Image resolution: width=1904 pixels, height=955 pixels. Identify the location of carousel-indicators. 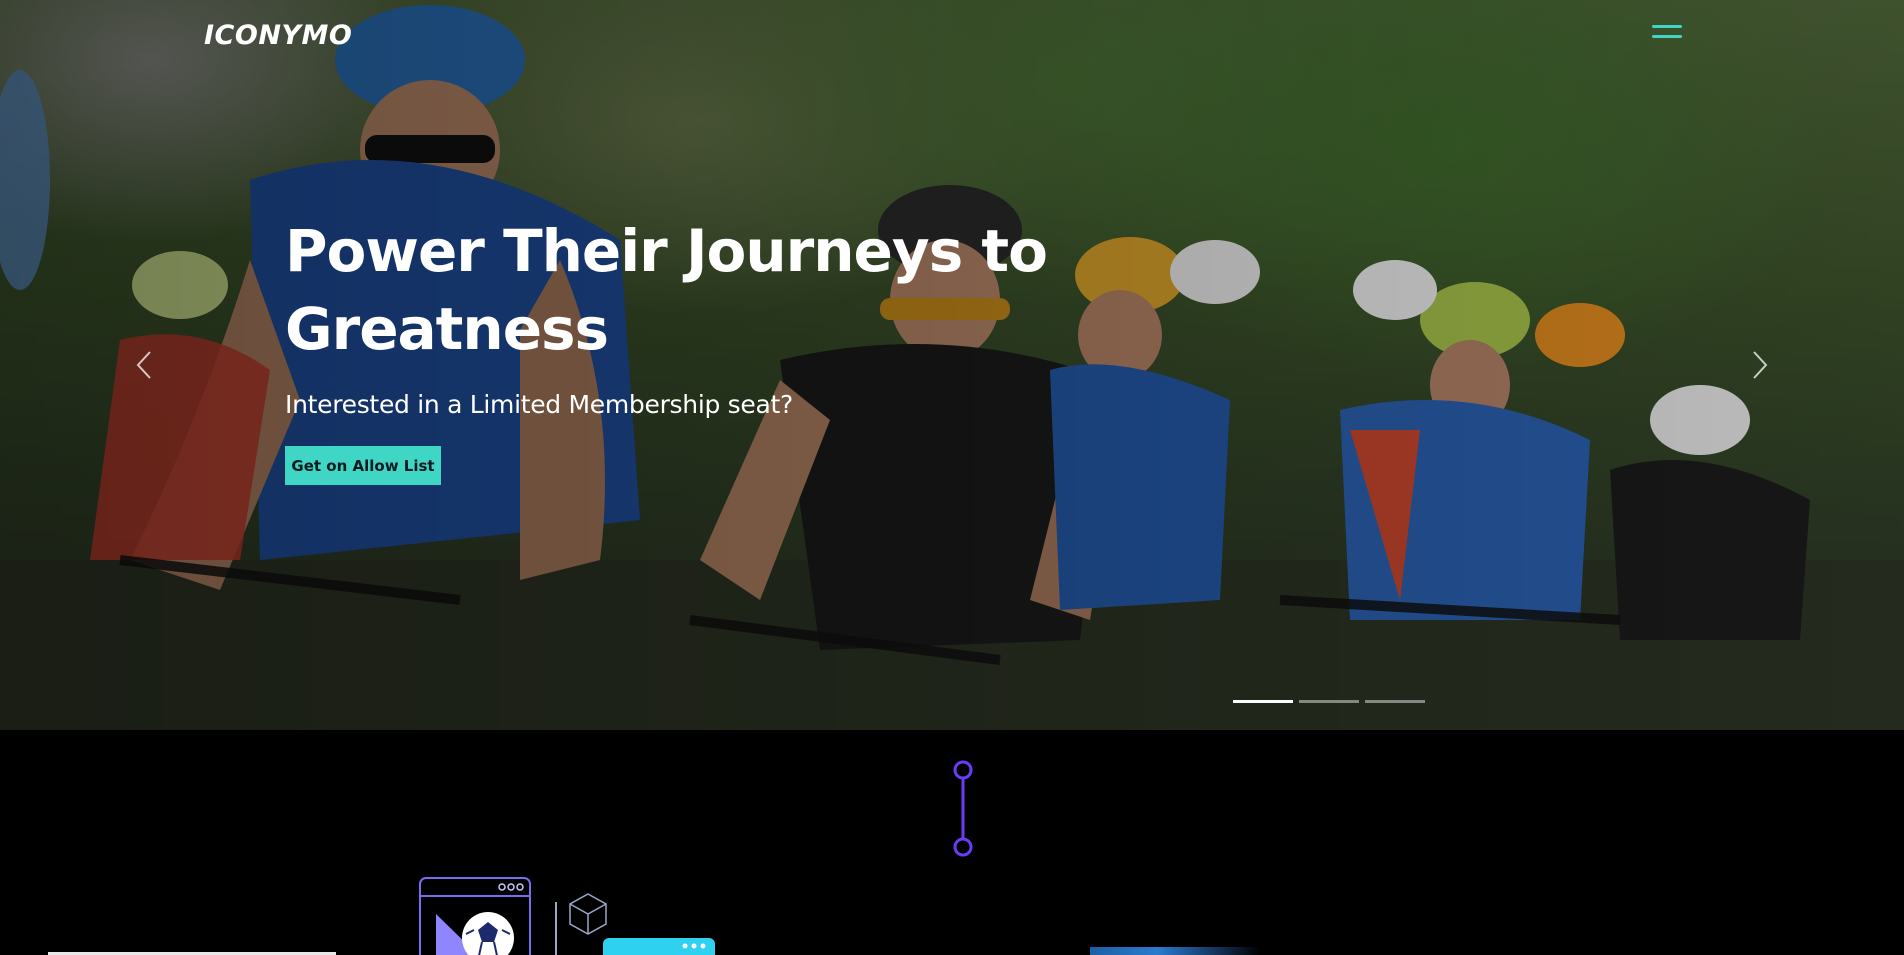
(1329, 701).